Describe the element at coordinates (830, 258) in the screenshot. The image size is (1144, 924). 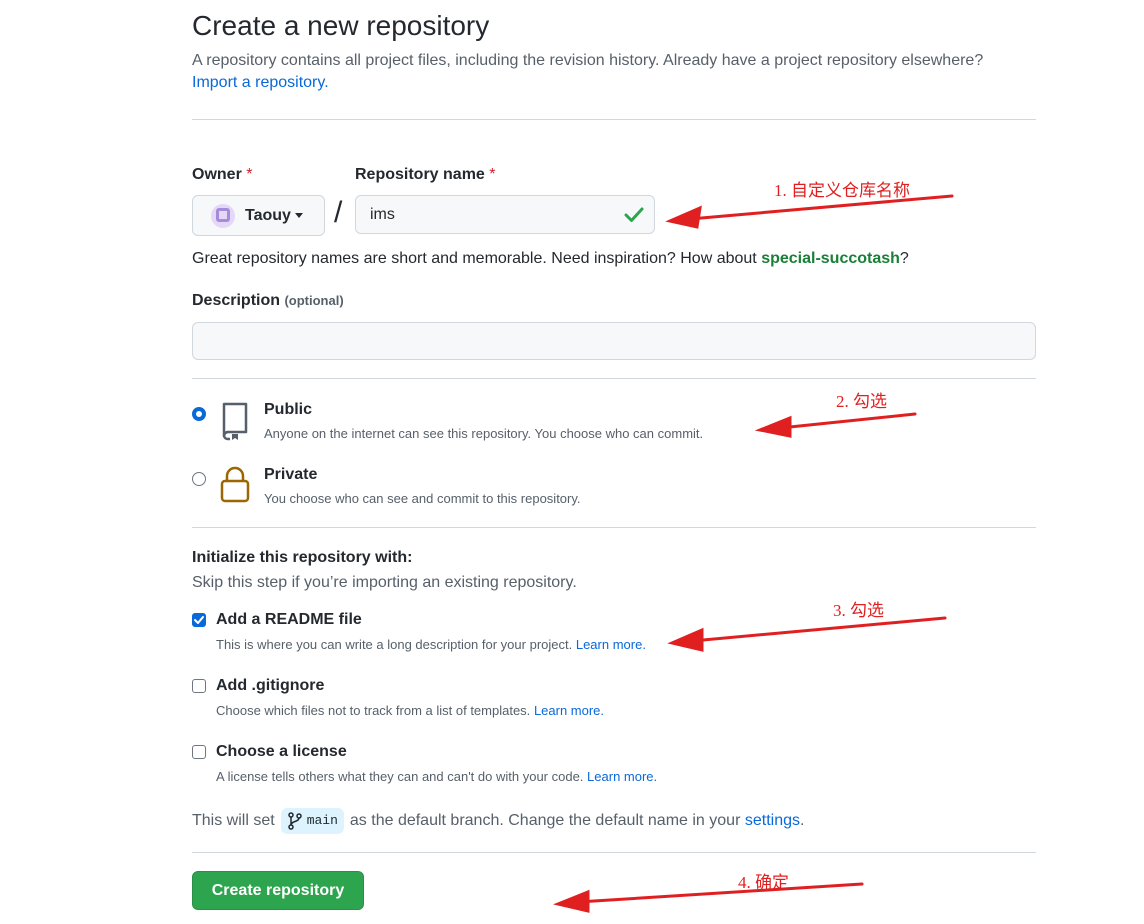
I see `name-suggestion: special-succotash` at that location.